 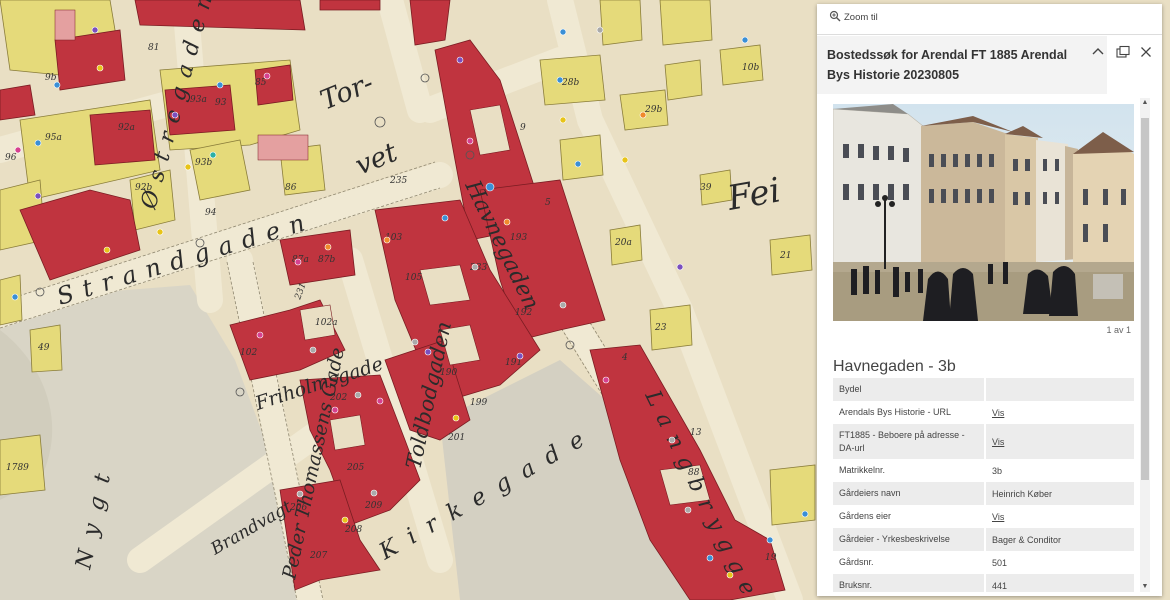 I want to click on svg-text: 88, so click(x=694, y=473).